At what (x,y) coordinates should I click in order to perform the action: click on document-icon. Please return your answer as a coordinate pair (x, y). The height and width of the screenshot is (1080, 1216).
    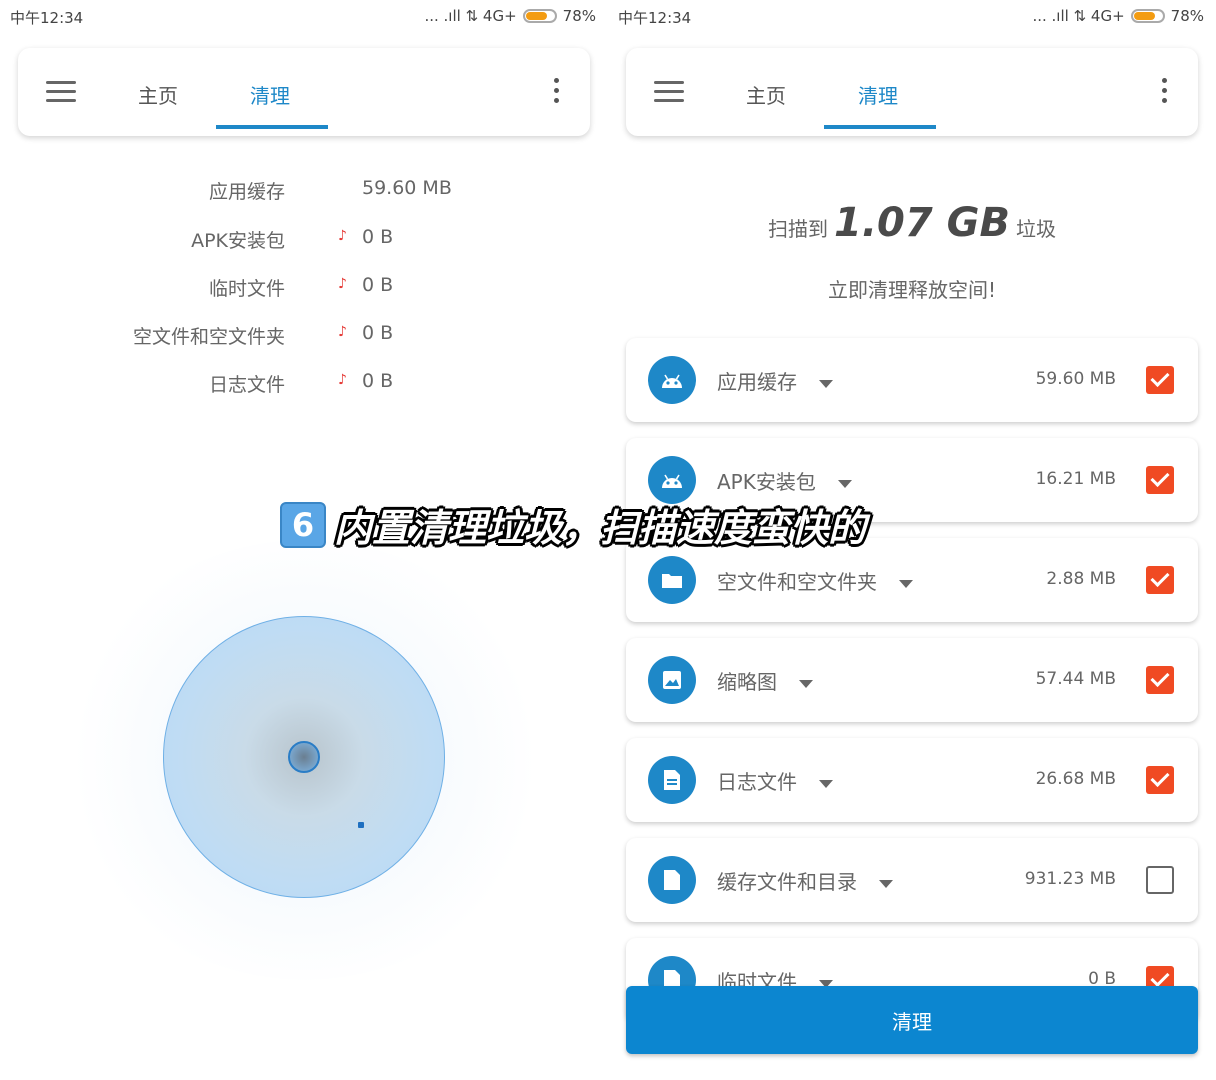
    Looking at the image, I should click on (672, 780).